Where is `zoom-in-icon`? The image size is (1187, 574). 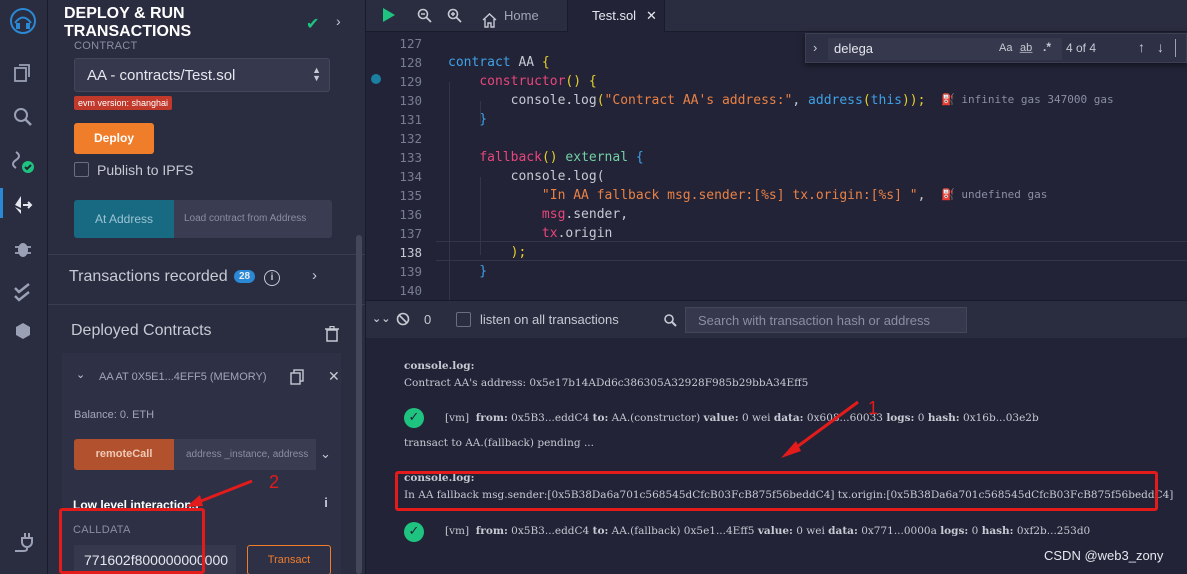 zoom-in-icon is located at coordinates (454, 18).